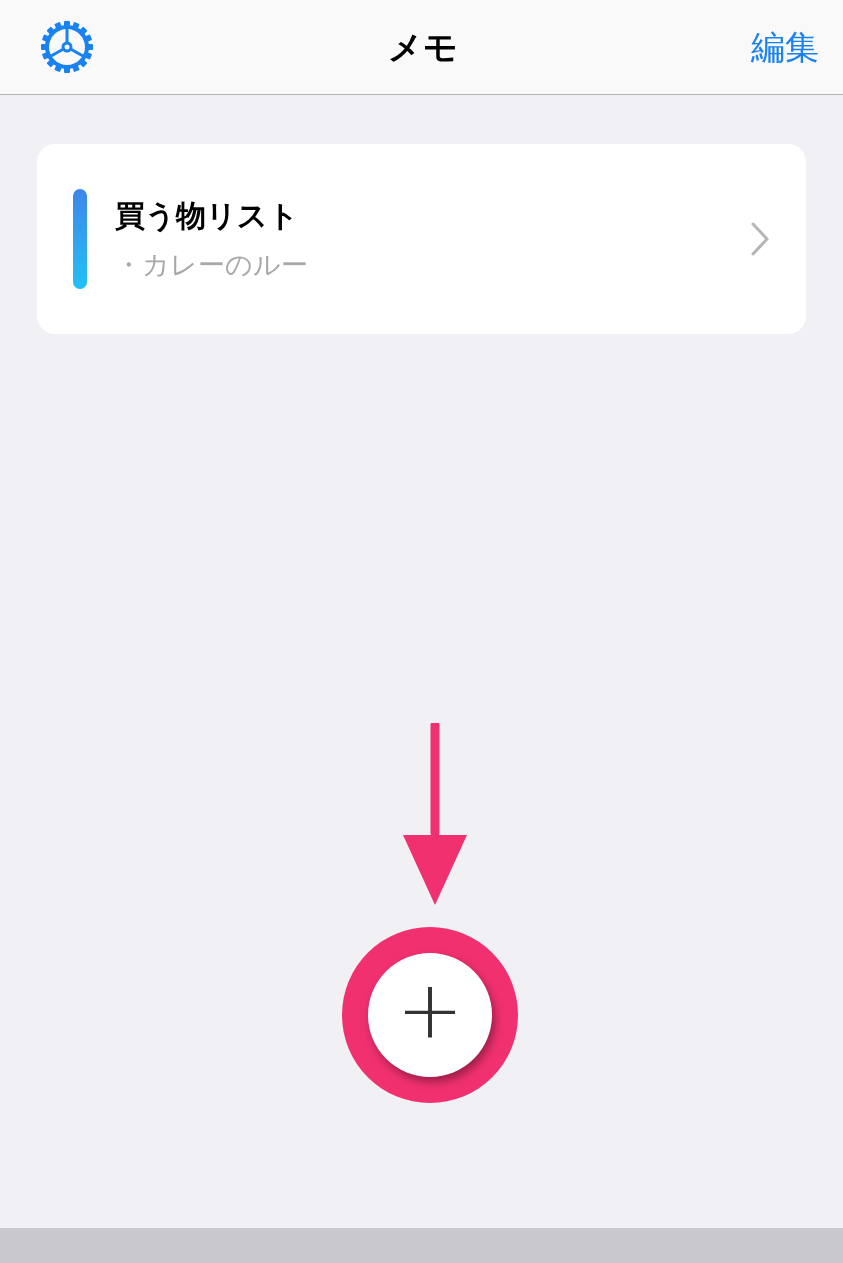  I want to click on settings-icon, so click(67, 47).